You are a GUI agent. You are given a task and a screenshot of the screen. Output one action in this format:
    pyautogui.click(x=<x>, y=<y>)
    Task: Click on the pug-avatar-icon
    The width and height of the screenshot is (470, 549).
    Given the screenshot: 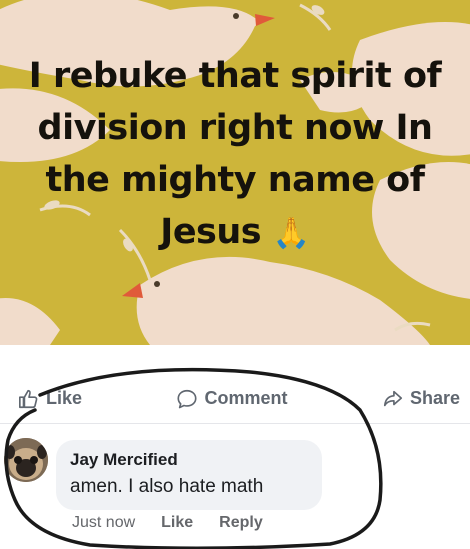 What is the action you would take?
    pyautogui.click(x=26, y=460)
    